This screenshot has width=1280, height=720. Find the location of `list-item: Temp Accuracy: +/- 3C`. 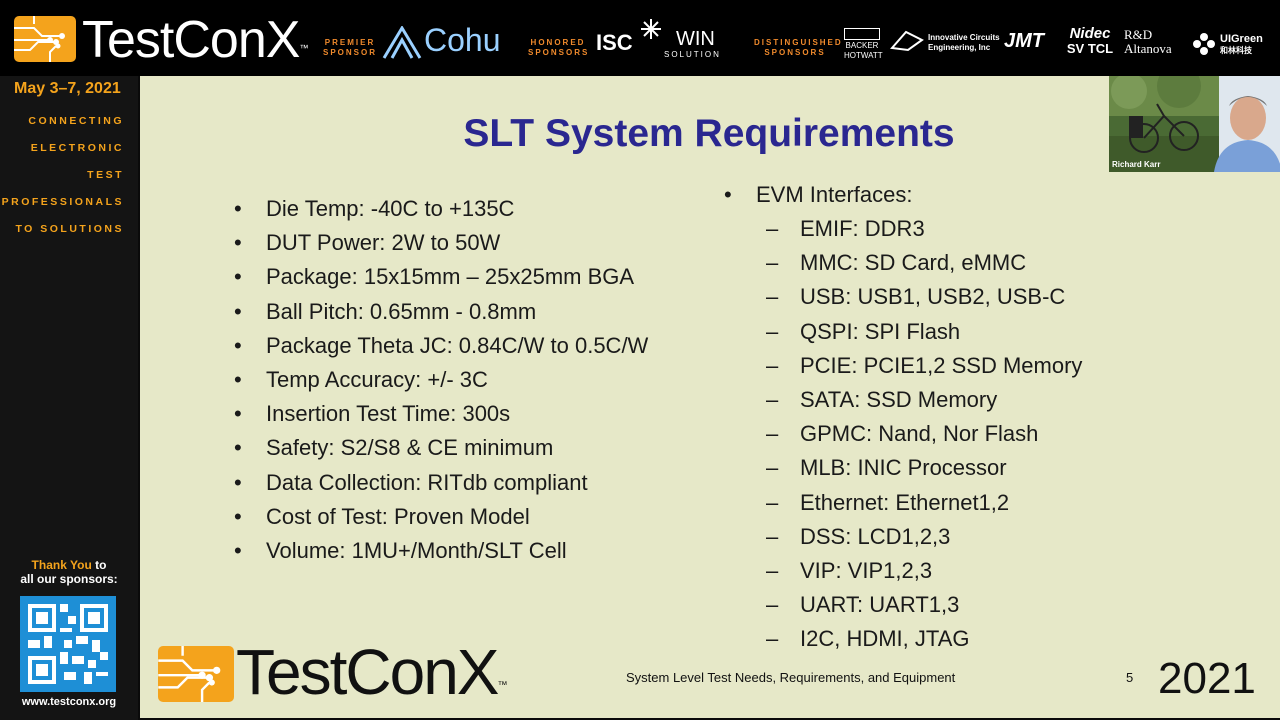

list-item: Temp Accuracy: +/- 3C is located at coordinates (440, 380).